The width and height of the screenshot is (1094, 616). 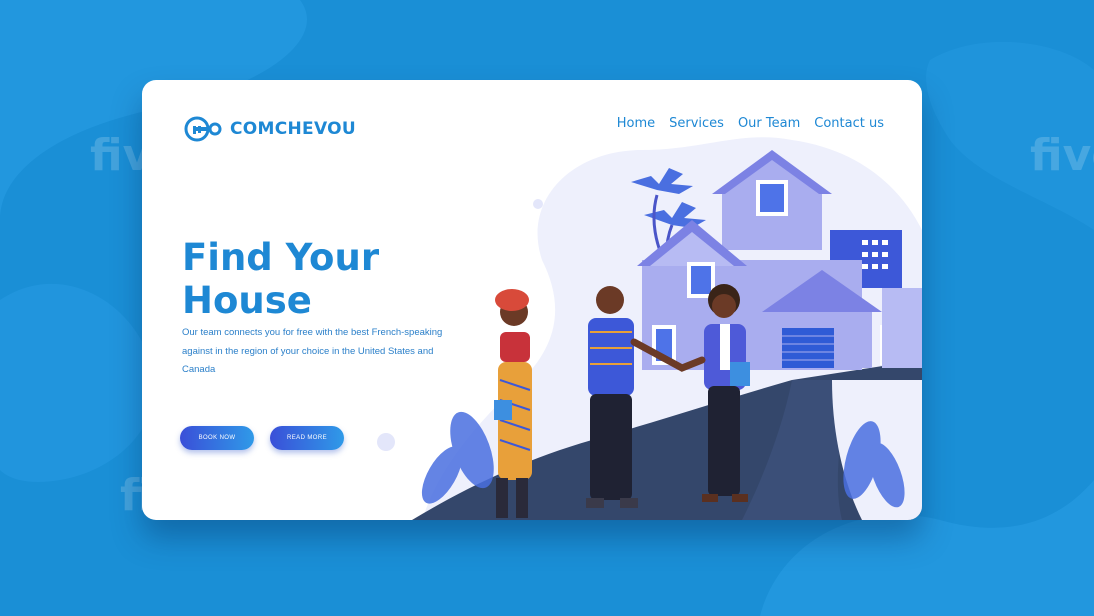 I want to click on nav-contact-link: Contact us, so click(x=849, y=123).